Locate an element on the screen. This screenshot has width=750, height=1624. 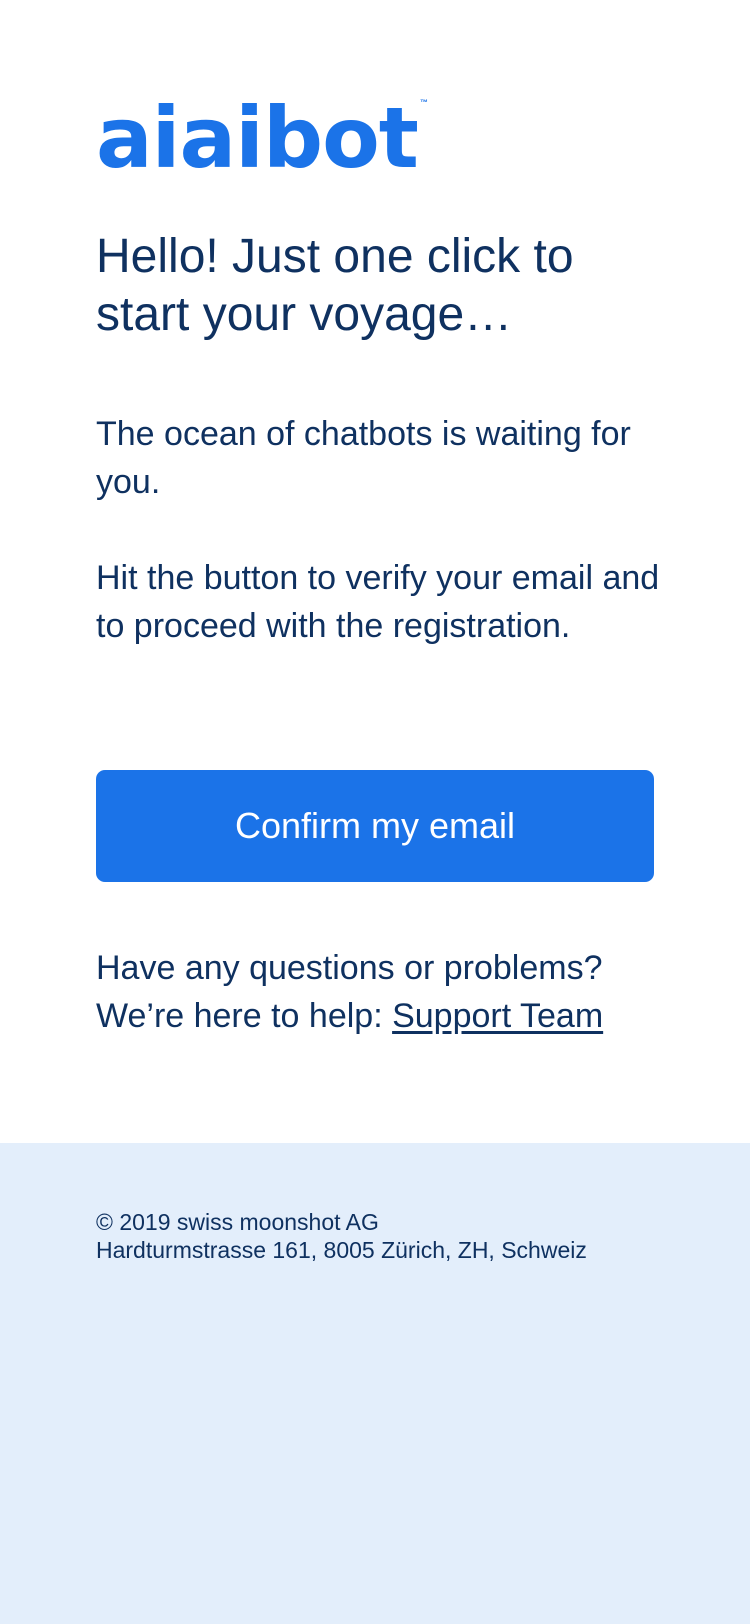
trademark-symbol: ™ is located at coordinates (423, 102).